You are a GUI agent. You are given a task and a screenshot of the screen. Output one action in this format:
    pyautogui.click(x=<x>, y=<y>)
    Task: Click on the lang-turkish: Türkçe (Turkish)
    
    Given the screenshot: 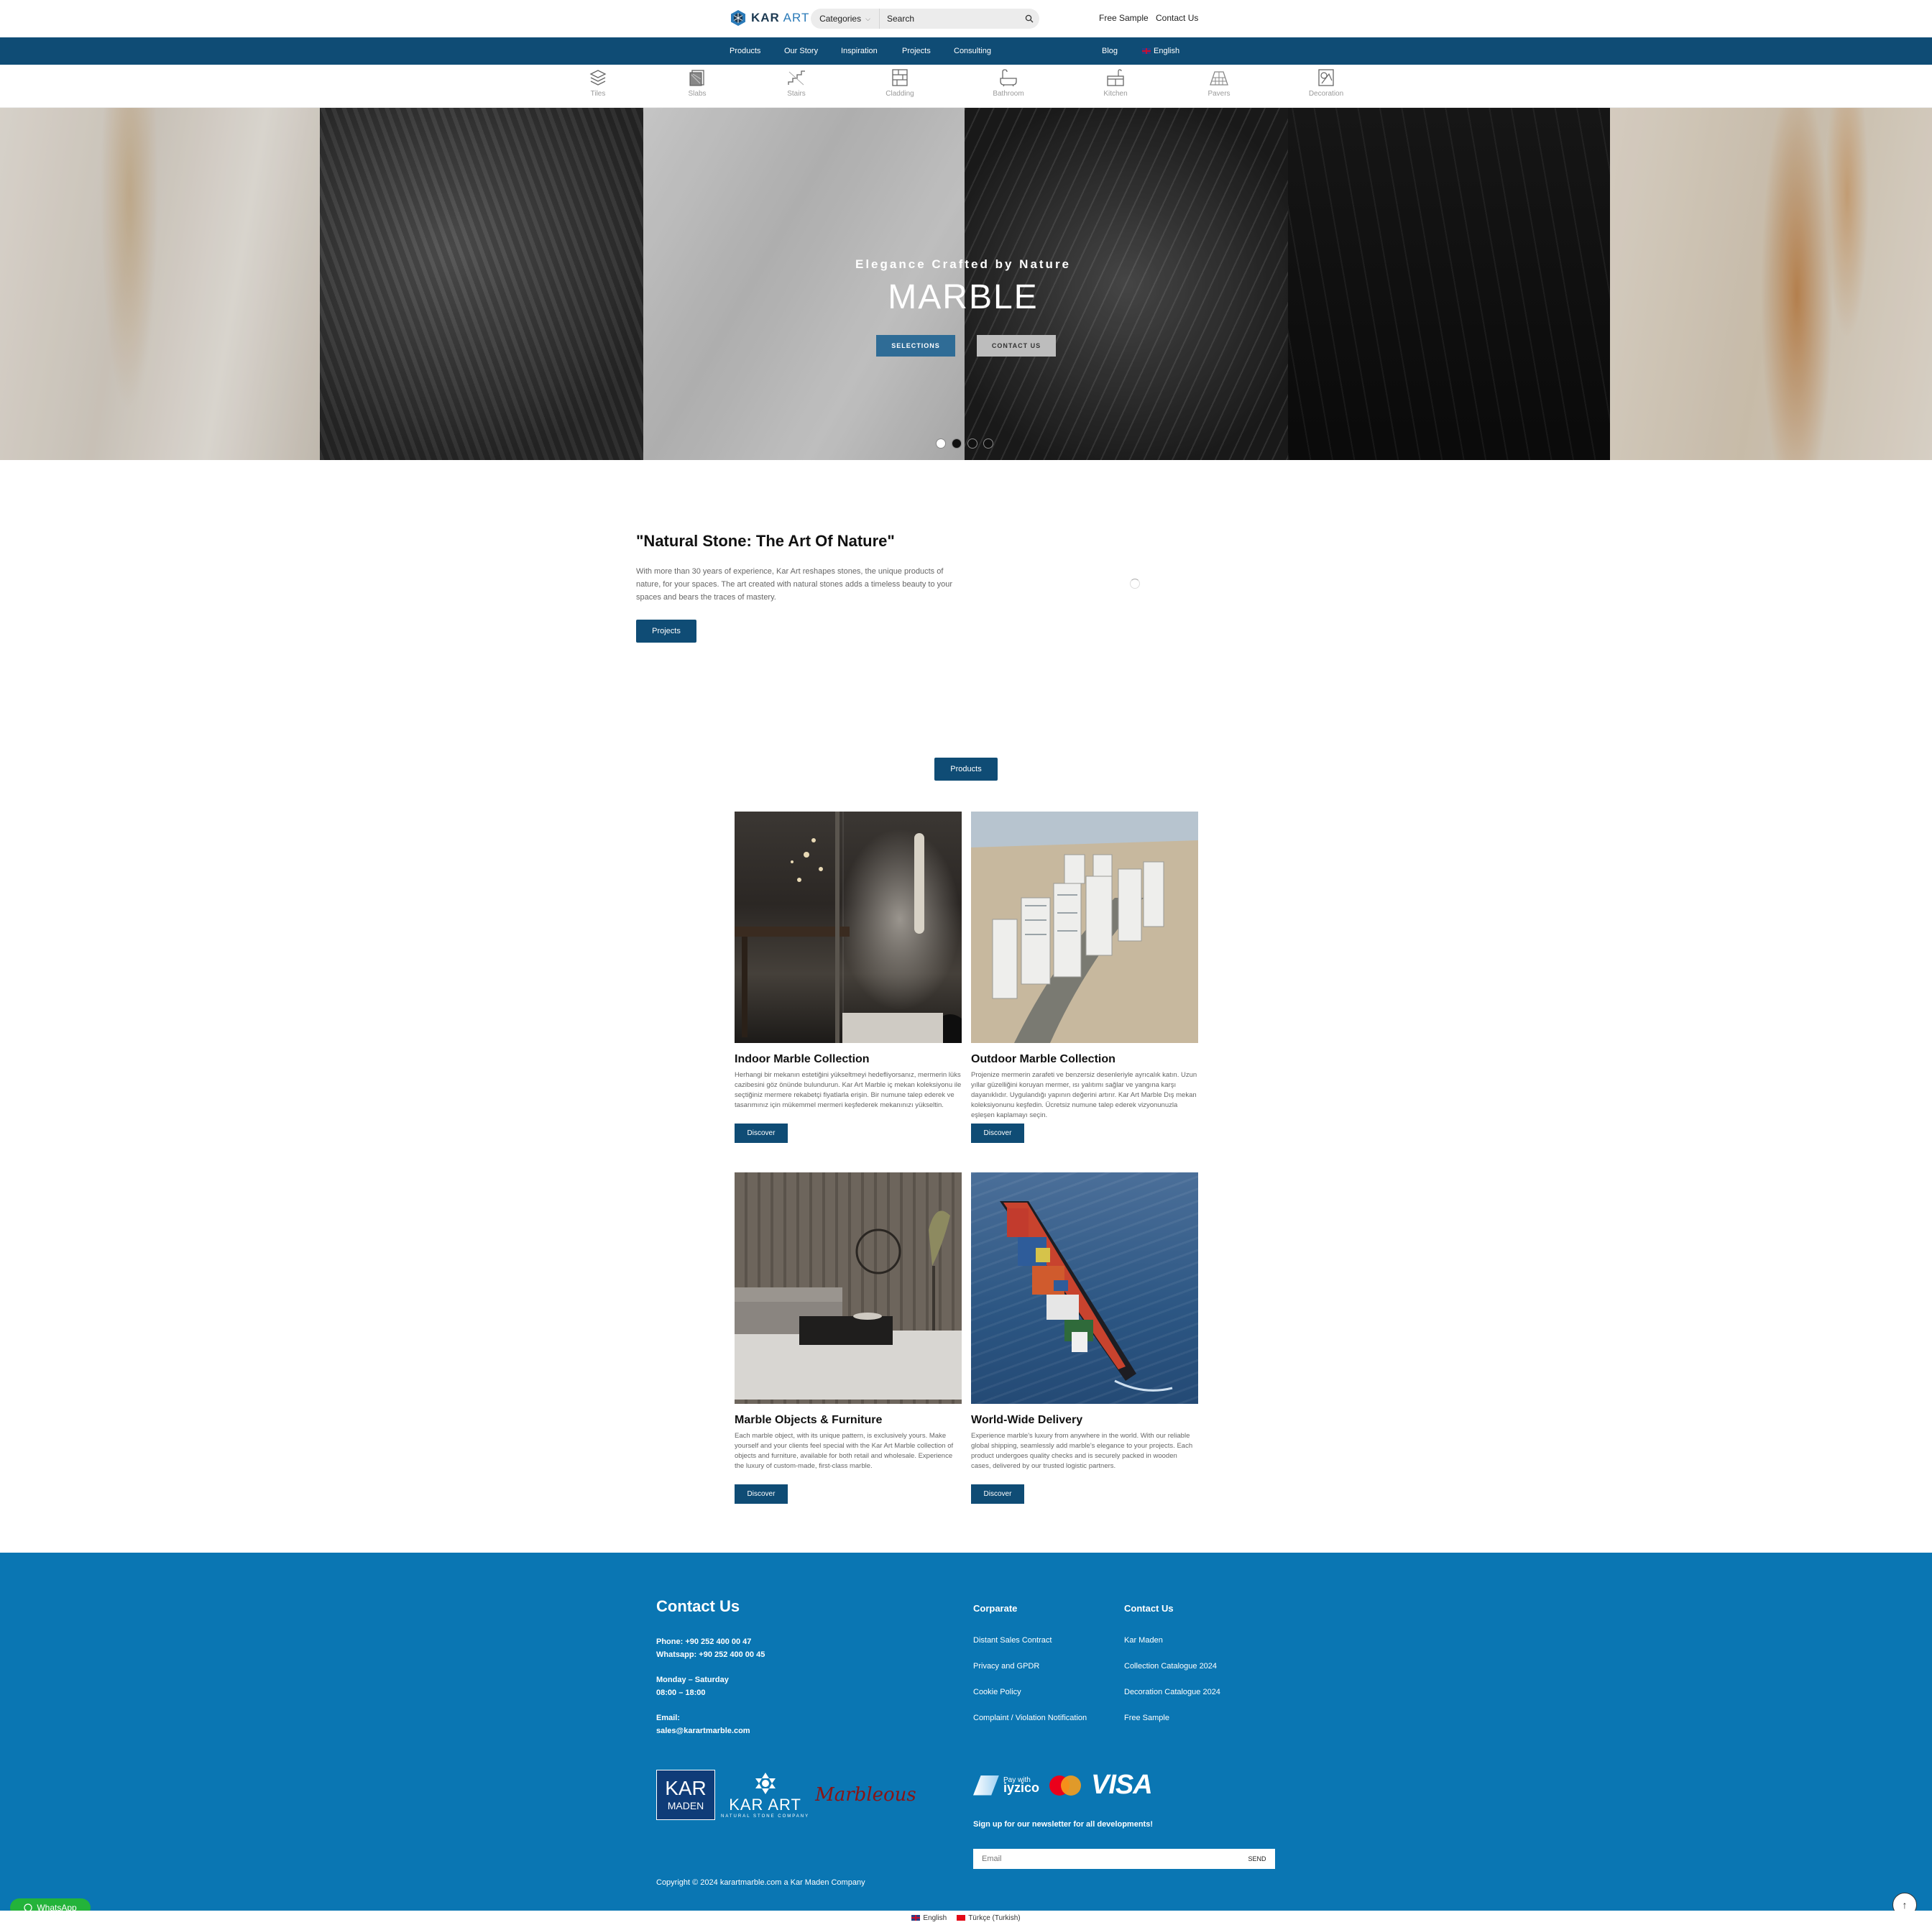 What is the action you would take?
    pyautogui.click(x=989, y=1918)
    